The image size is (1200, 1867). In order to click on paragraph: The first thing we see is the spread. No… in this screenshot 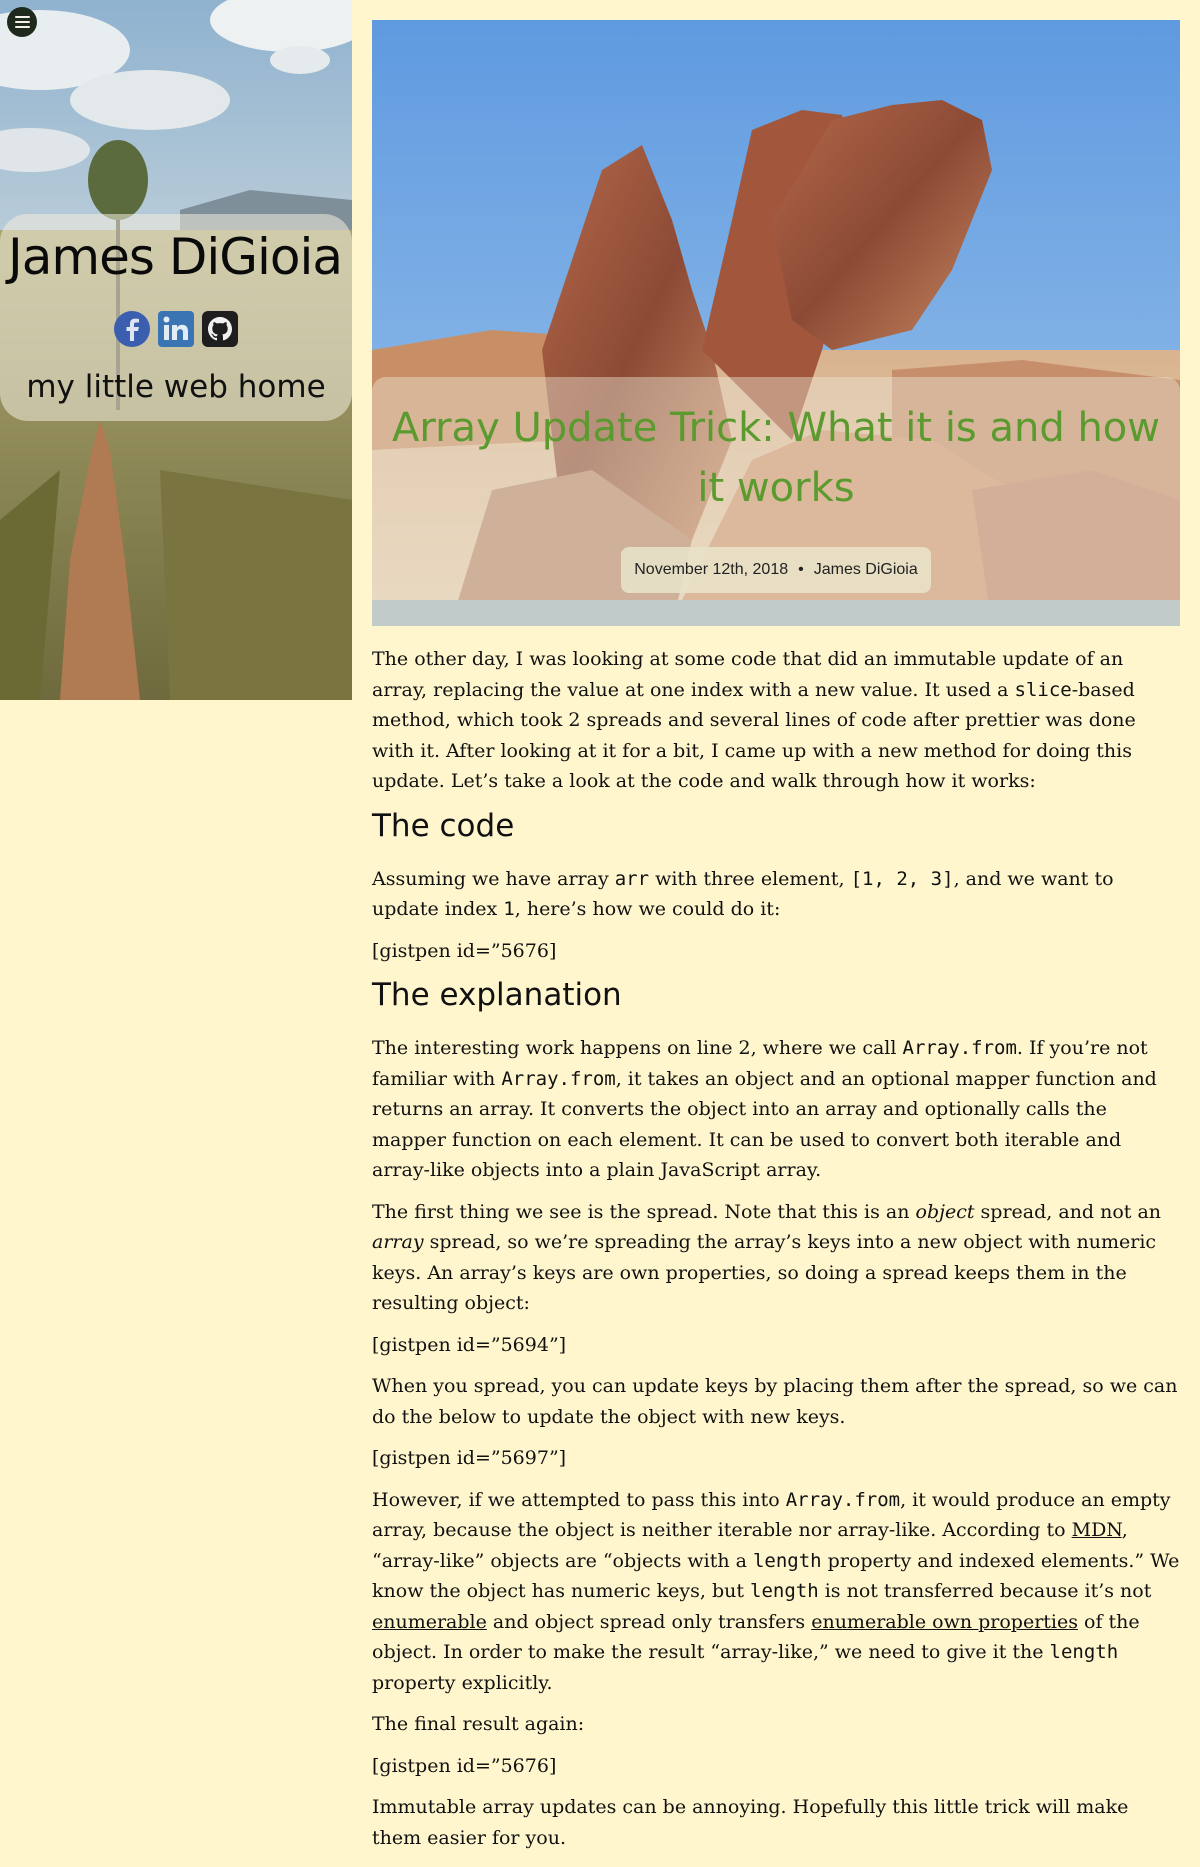, I will do `click(767, 1257)`.